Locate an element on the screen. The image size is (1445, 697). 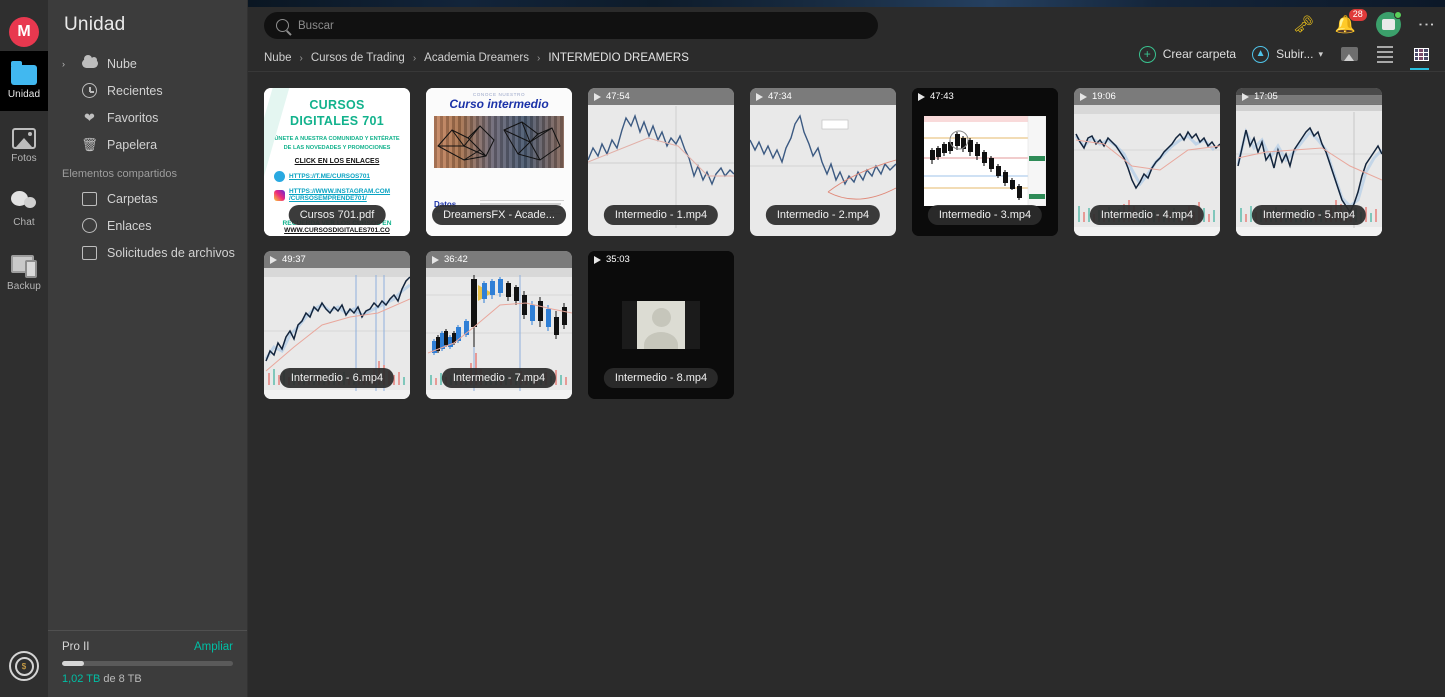
avatar-image is located at coordinates (1388, 24).